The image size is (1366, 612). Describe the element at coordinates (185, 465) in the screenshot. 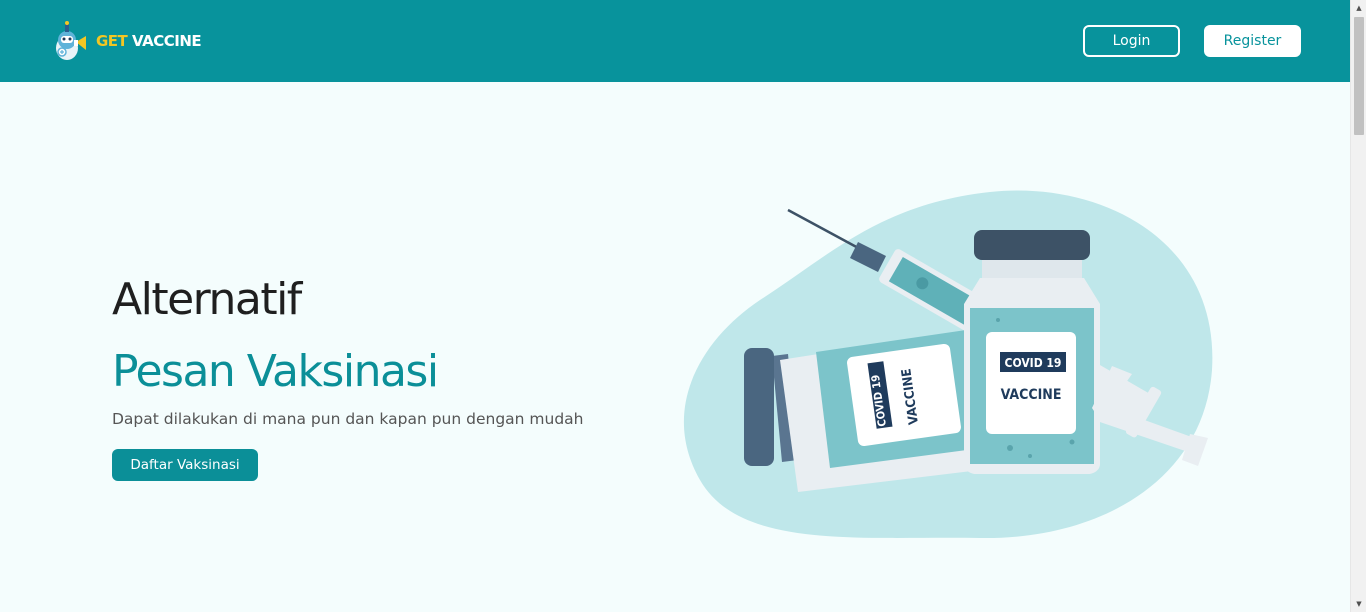

I see `register-vaccination-button: Daftar Vaksinasi` at that location.